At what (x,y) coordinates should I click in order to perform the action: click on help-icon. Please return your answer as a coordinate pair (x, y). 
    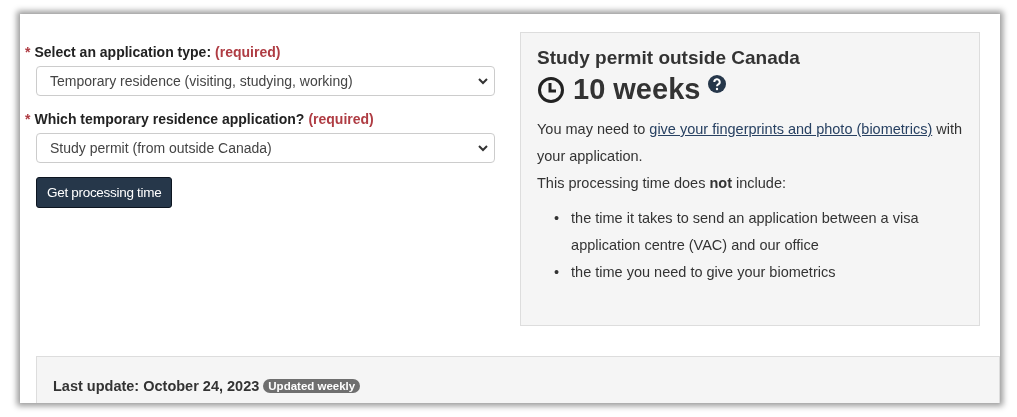
    Looking at the image, I should click on (717, 84).